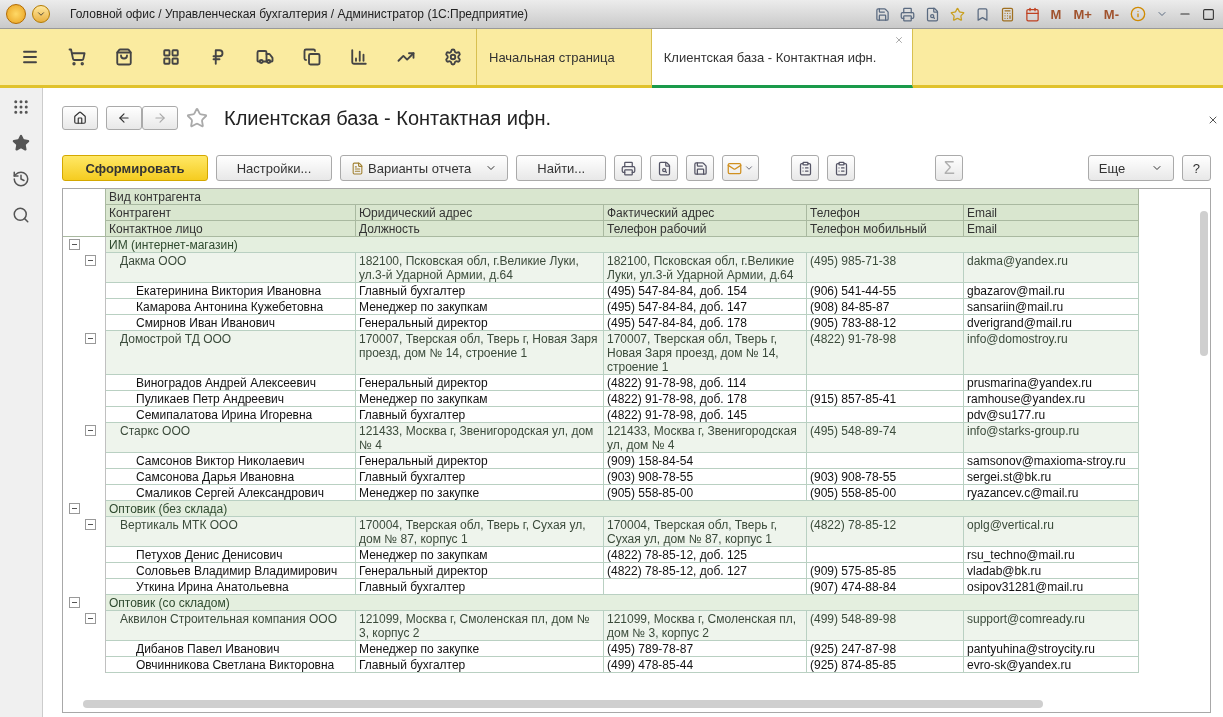 The image size is (1223, 717). I want to click on table-cell: Дибанов Павел Иванович, so click(231, 649).